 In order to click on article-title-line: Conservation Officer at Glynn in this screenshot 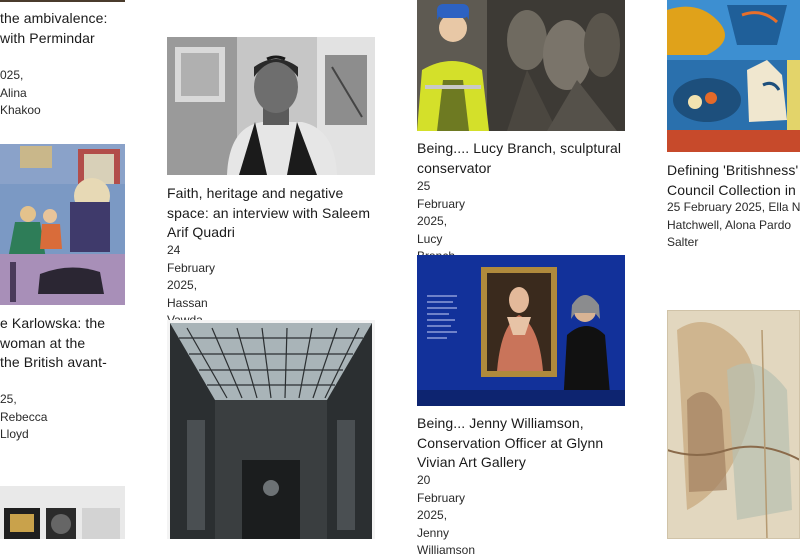, I will do `click(510, 442)`.